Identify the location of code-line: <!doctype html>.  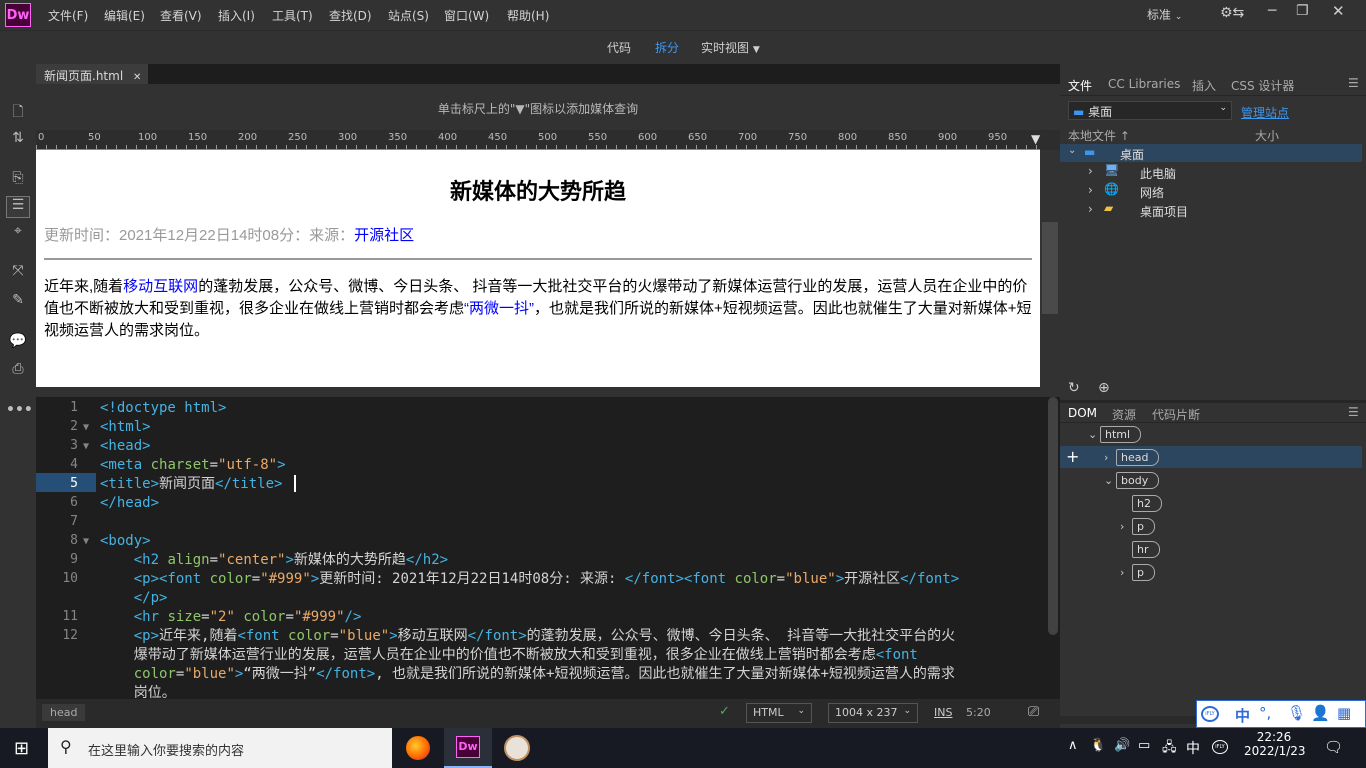
(163, 408).